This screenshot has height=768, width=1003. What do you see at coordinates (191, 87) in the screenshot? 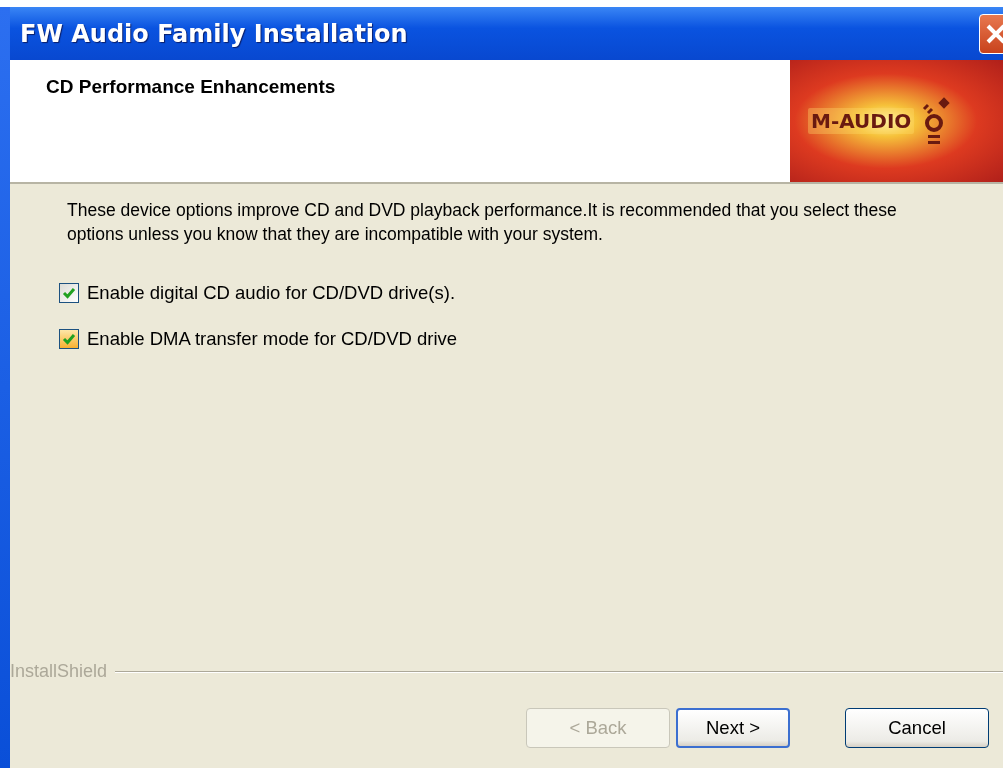
I see `page-title: CD Performance Enhancements` at bounding box center [191, 87].